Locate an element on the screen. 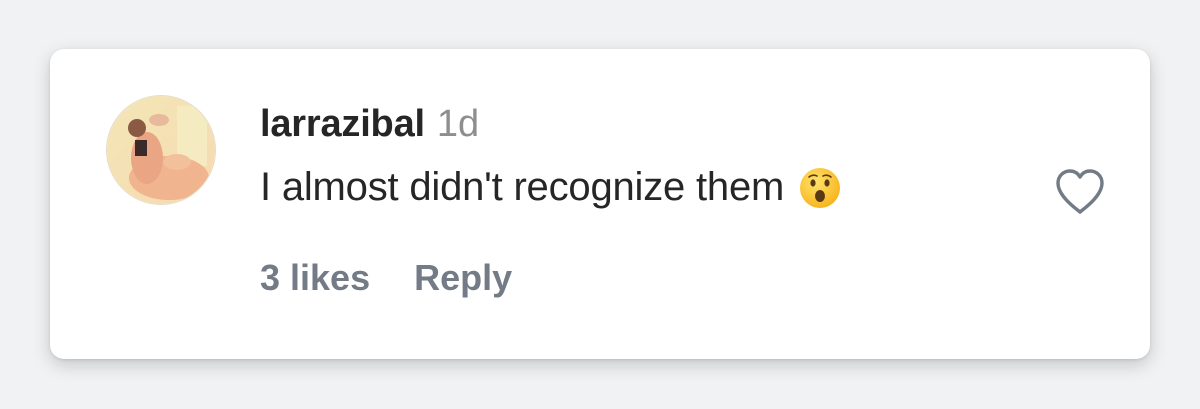 This screenshot has width=1200, height=409. heart-outline-icon is located at coordinates (1080, 191).